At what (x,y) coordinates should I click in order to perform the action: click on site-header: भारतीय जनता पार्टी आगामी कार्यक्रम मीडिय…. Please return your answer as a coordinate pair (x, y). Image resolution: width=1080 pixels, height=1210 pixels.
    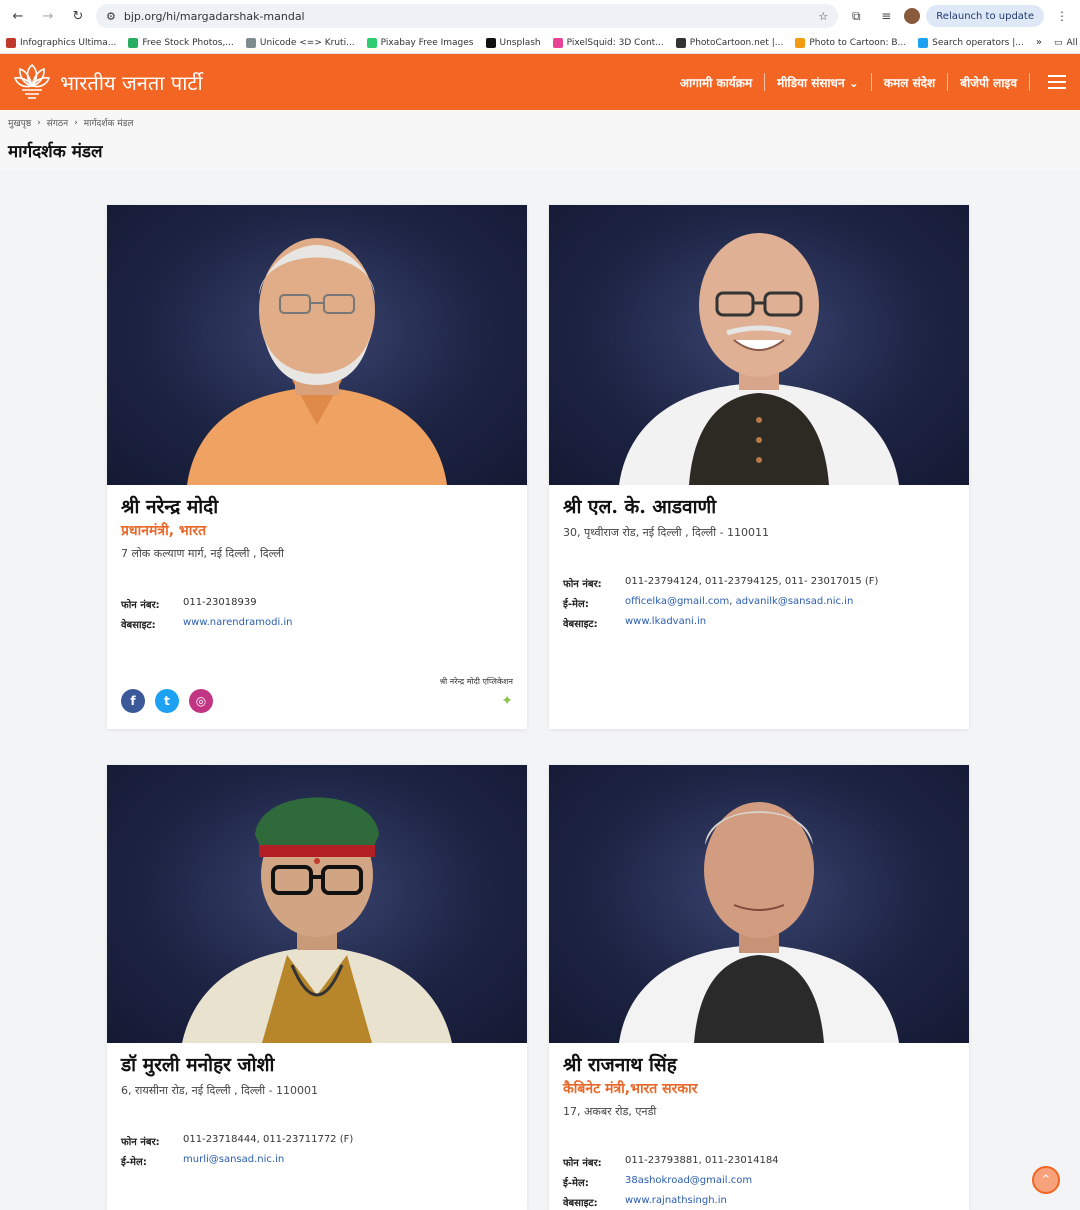
    Looking at the image, I should click on (540, 82).